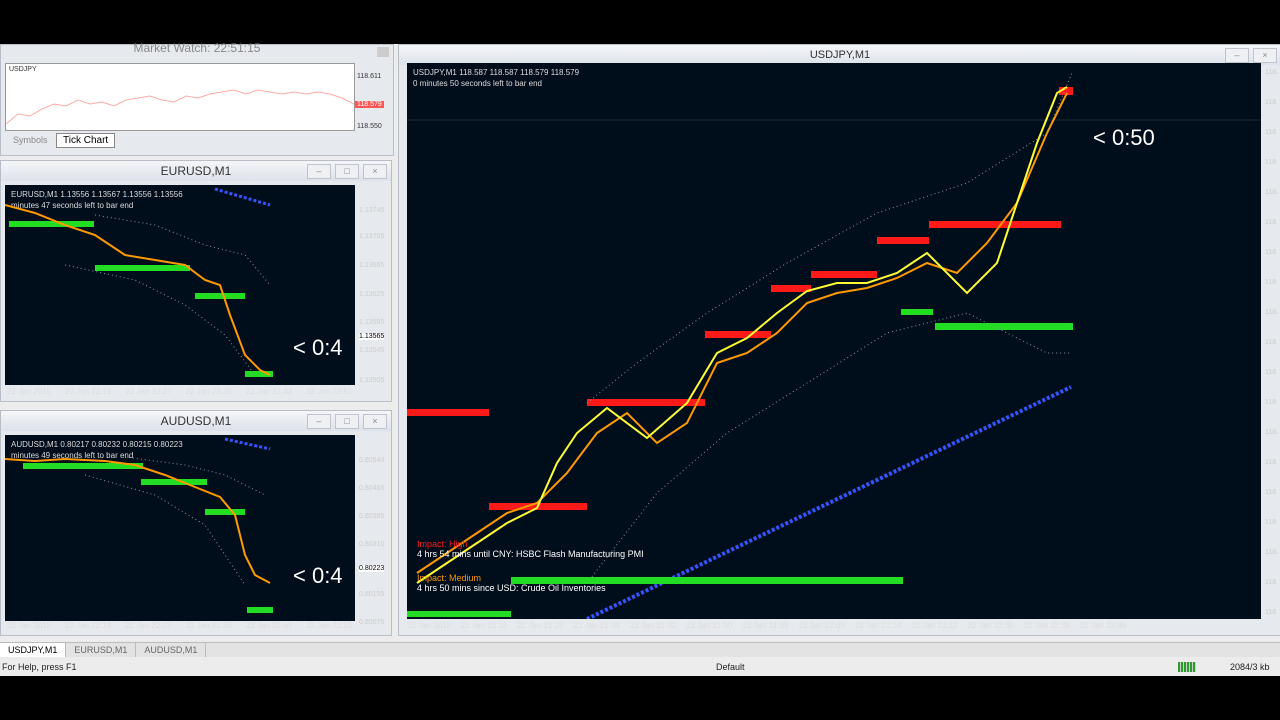 The image size is (1280, 720). Describe the element at coordinates (196, 171) in the screenshot. I see `eurusd-title: EURUSD,M1` at that location.